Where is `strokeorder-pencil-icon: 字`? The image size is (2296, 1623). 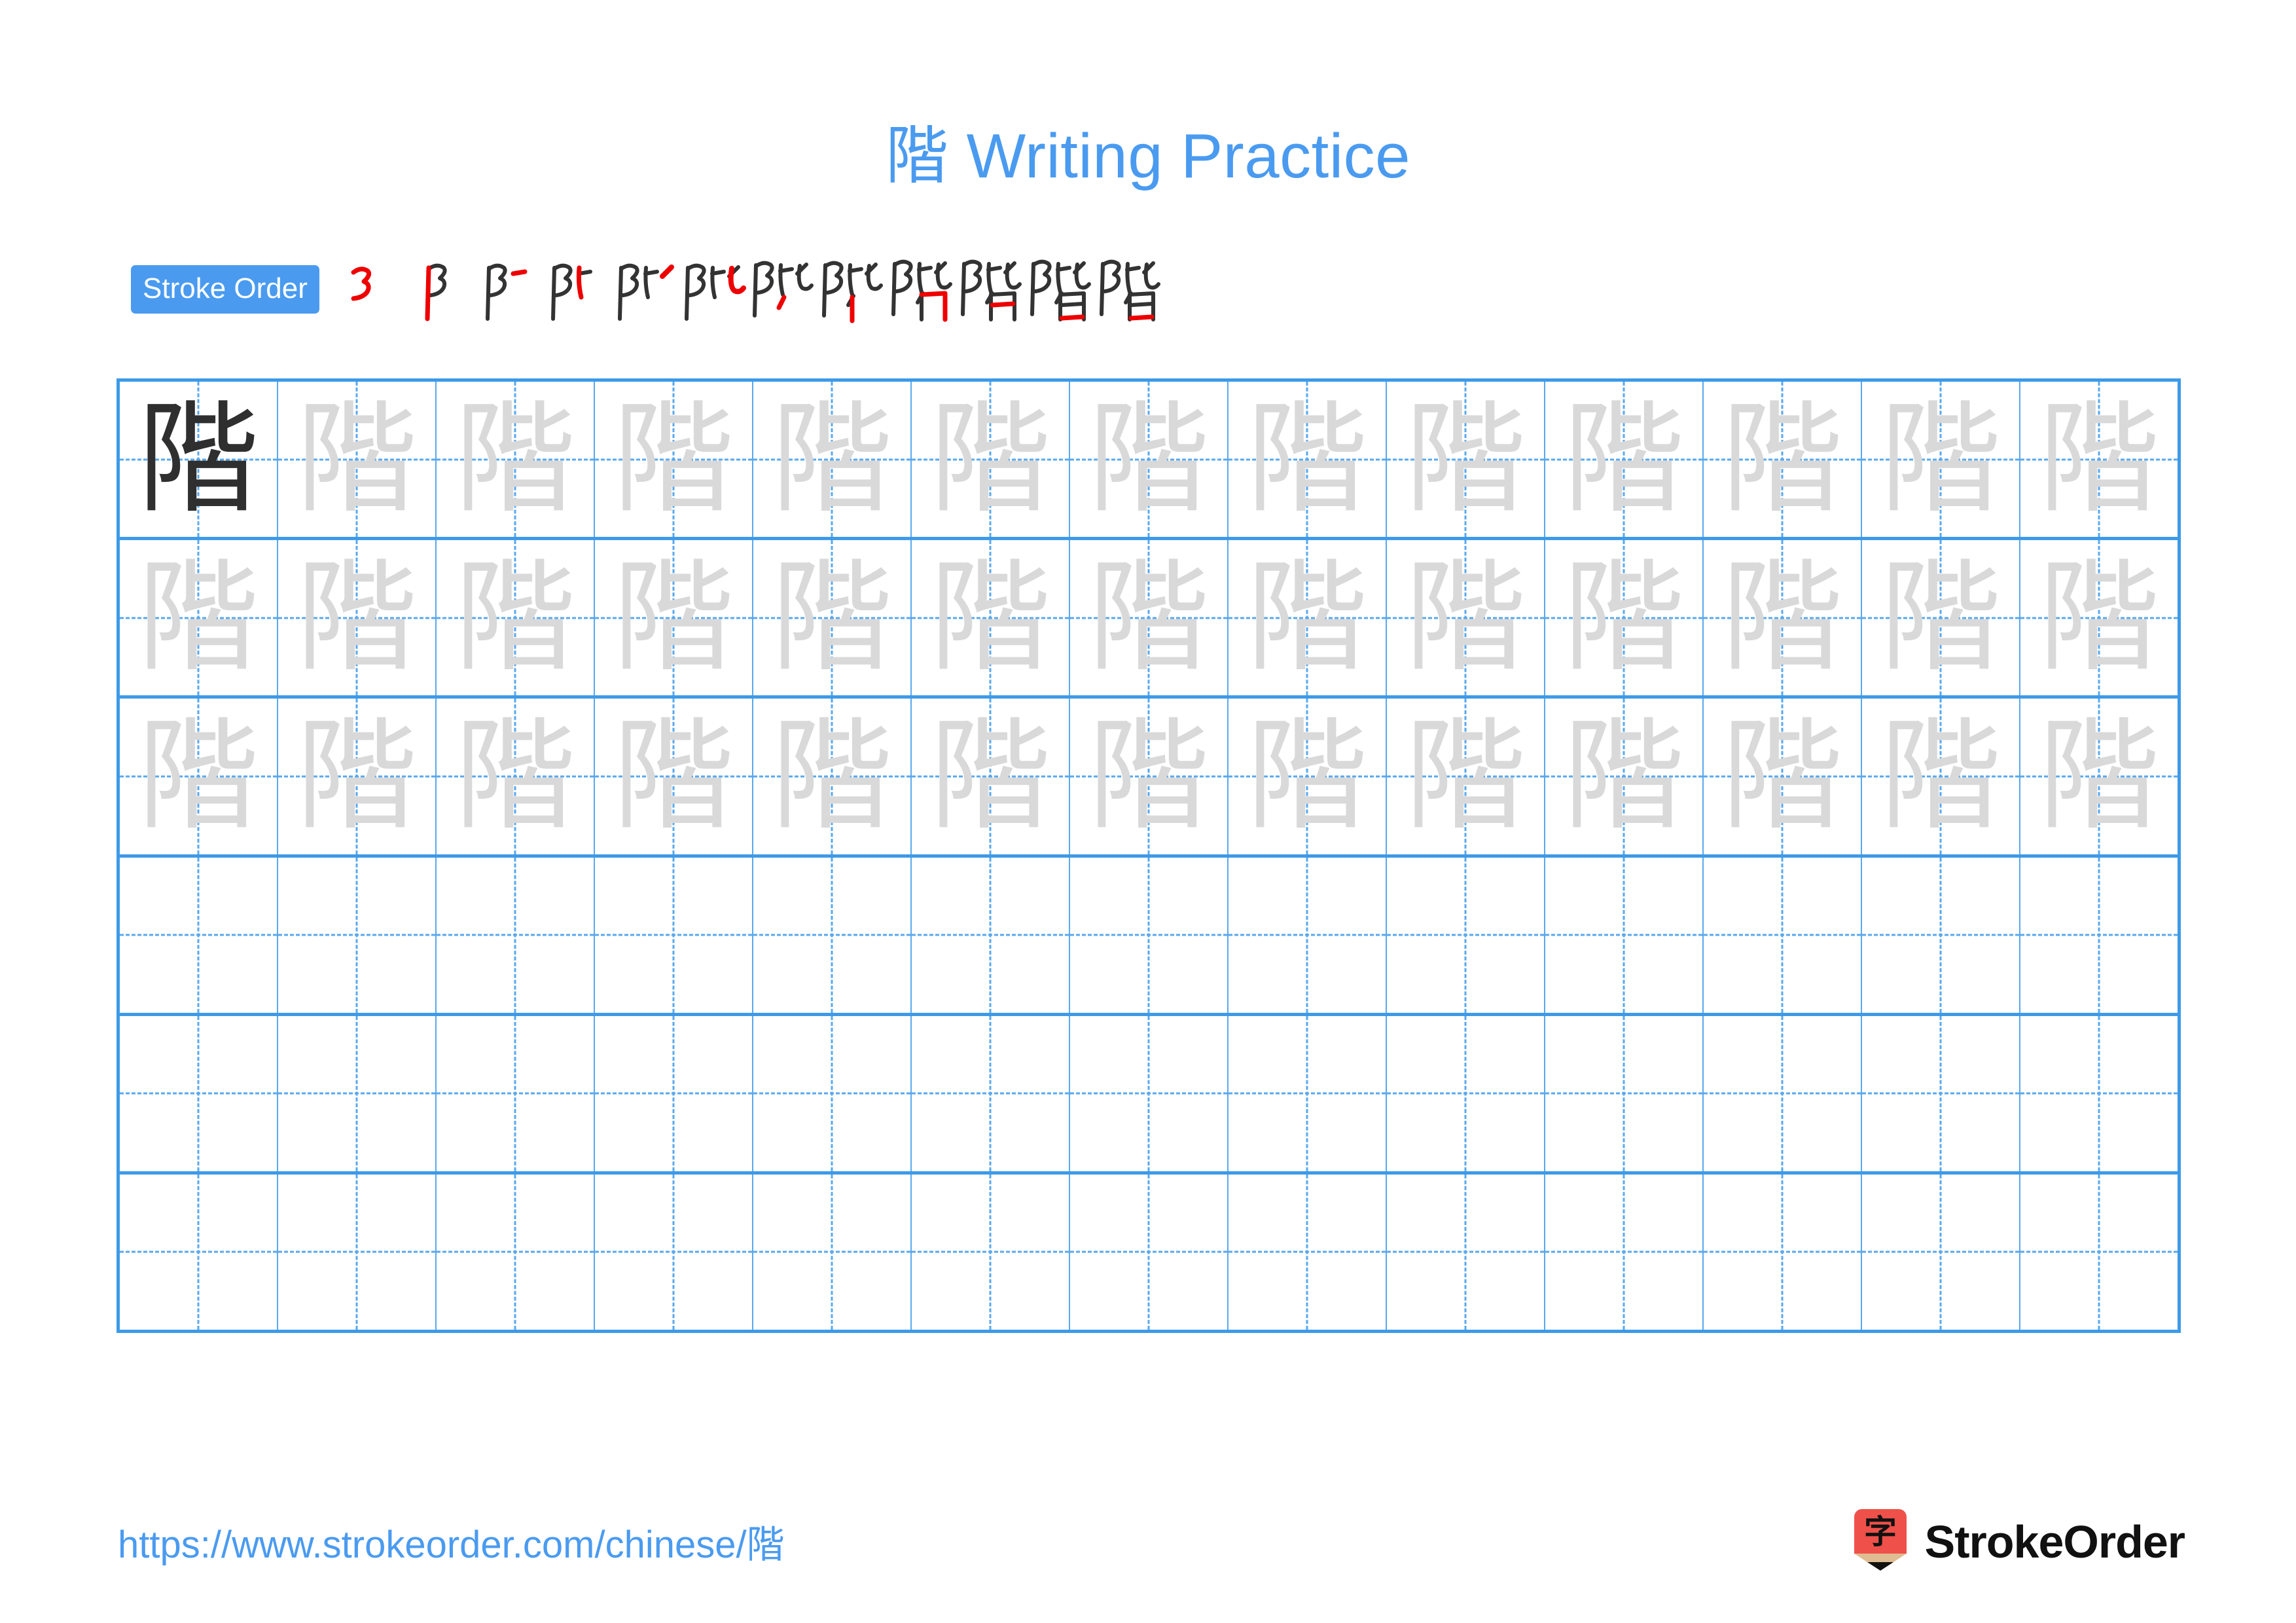
strokeorder-pencil-icon: 字 is located at coordinates (1880, 1542).